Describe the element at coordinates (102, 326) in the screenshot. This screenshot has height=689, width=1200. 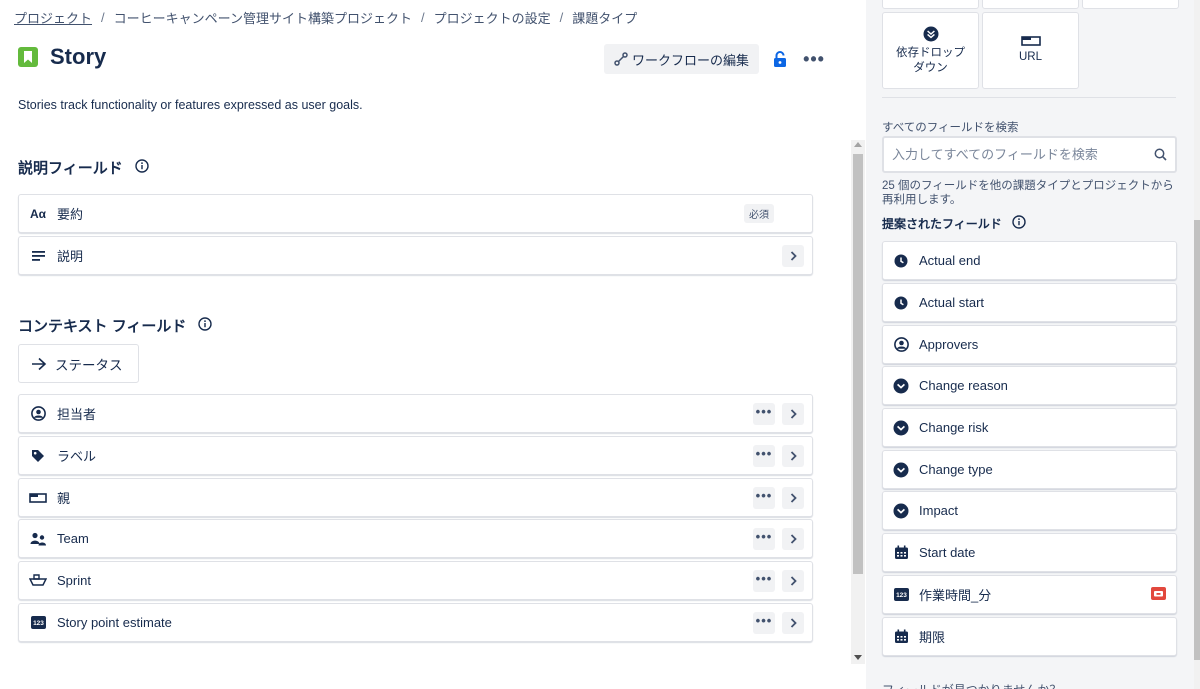
I see `context-fields-title: コンテキスト フィールド` at that location.